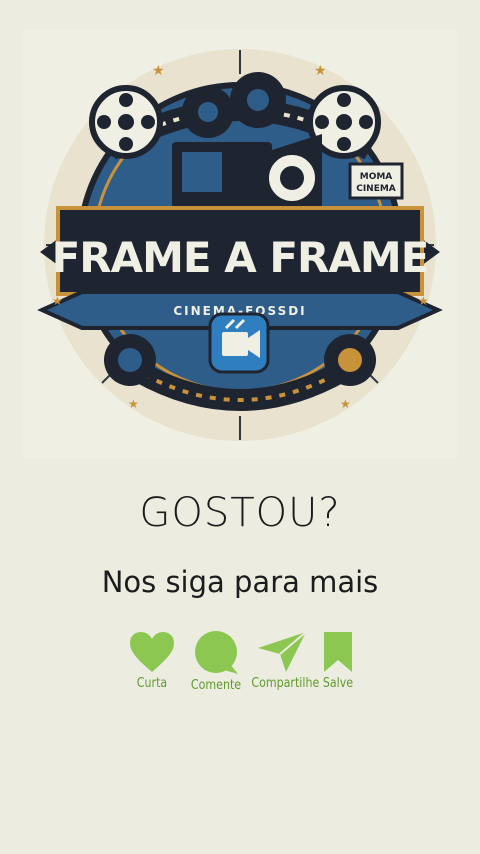  Describe the element at coordinates (152, 652) in the screenshot. I see `heart-icon` at that location.